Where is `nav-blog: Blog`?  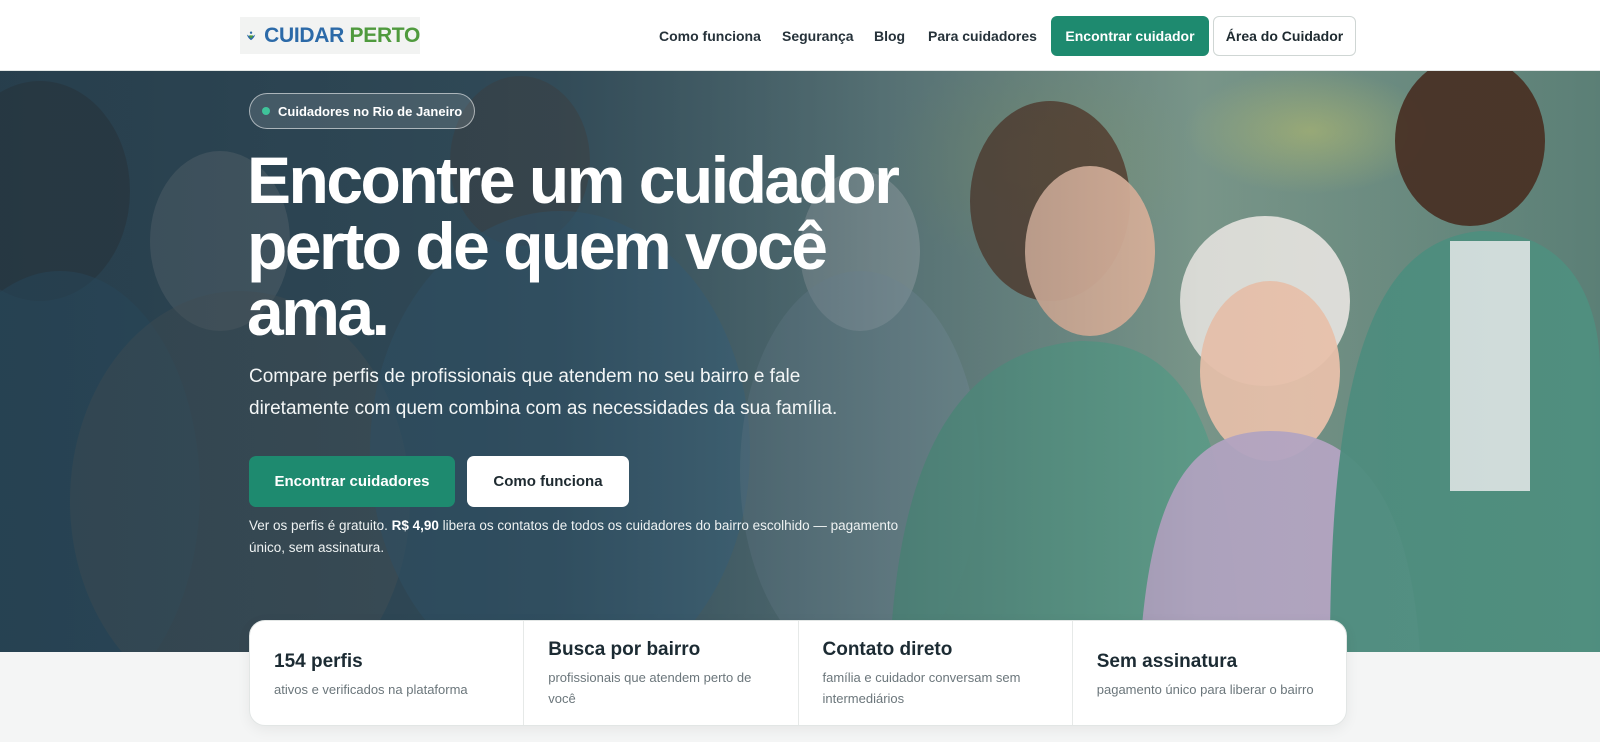
nav-blog: Blog is located at coordinates (889, 36).